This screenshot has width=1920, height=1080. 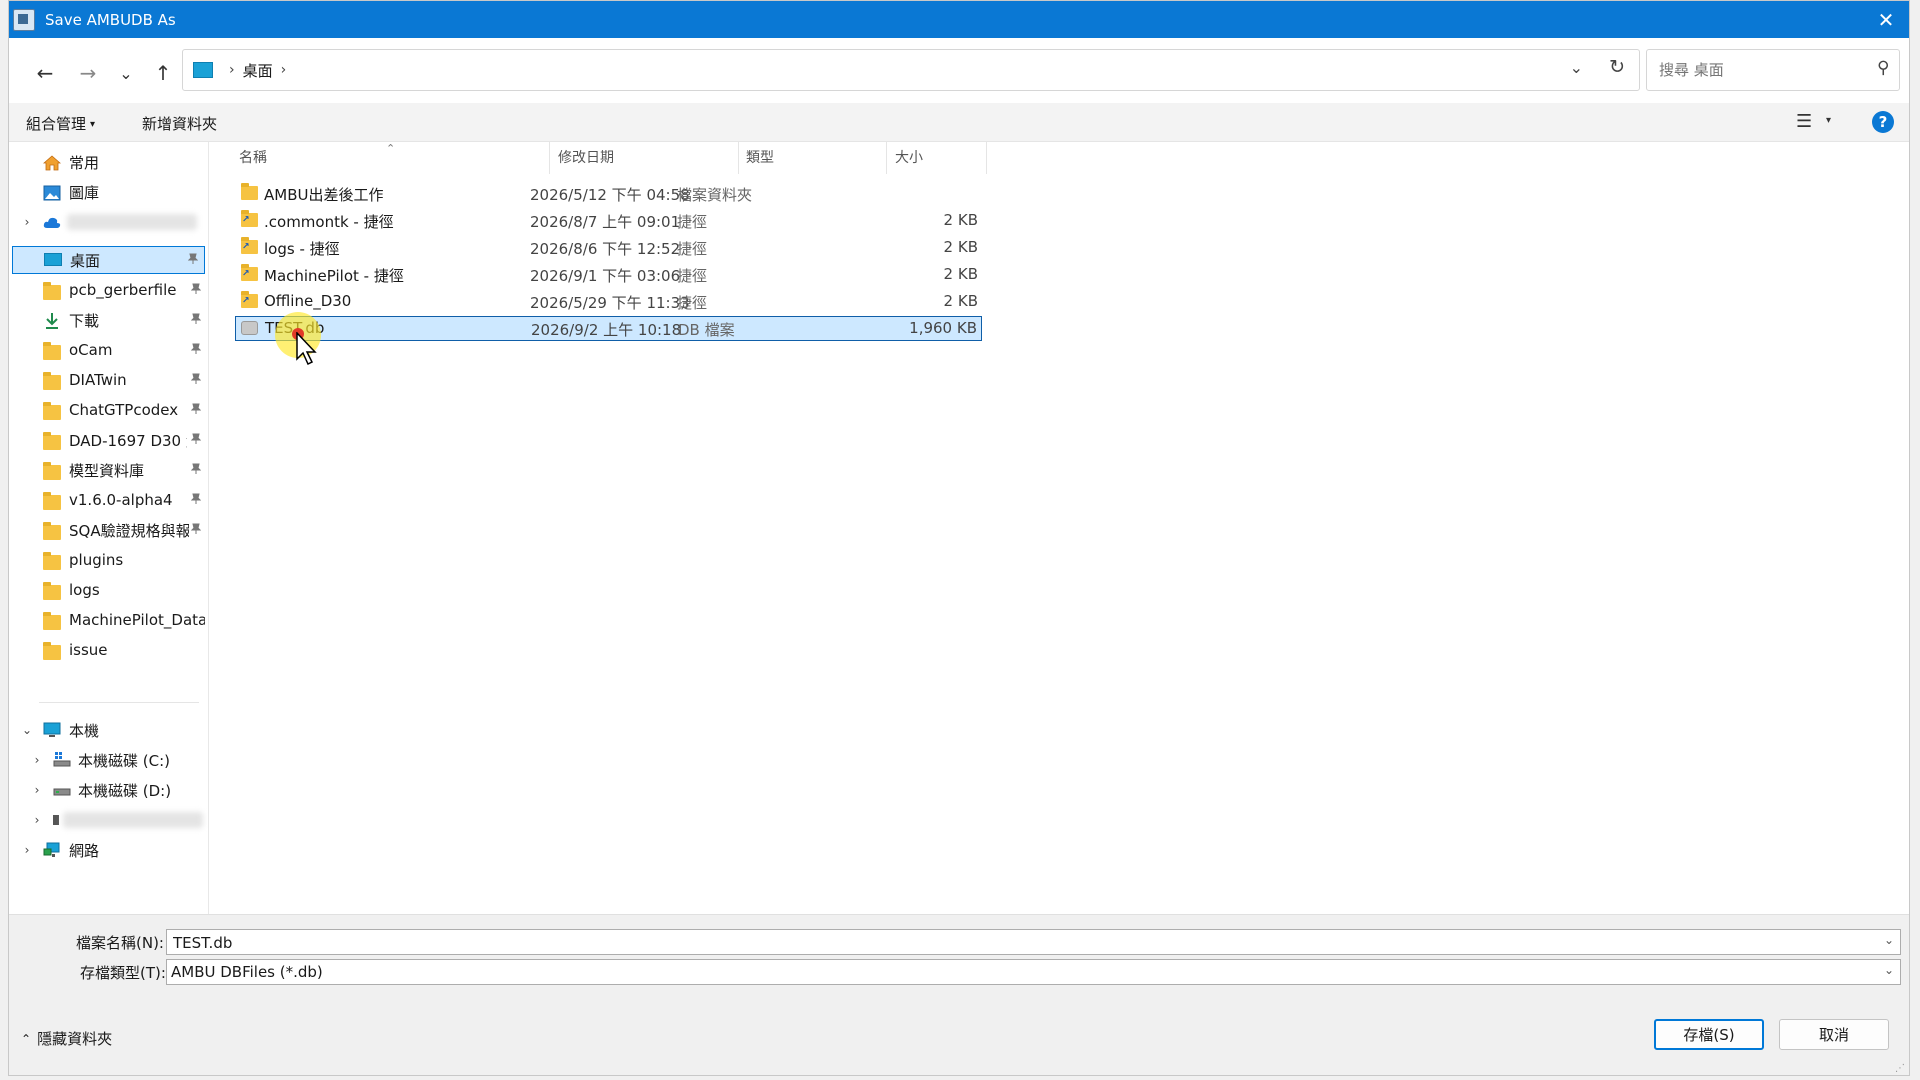 What do you see at coordinates (1883, 122) in the screenshot?
I see `help-button: ?` at bounding box center [1883, 122].